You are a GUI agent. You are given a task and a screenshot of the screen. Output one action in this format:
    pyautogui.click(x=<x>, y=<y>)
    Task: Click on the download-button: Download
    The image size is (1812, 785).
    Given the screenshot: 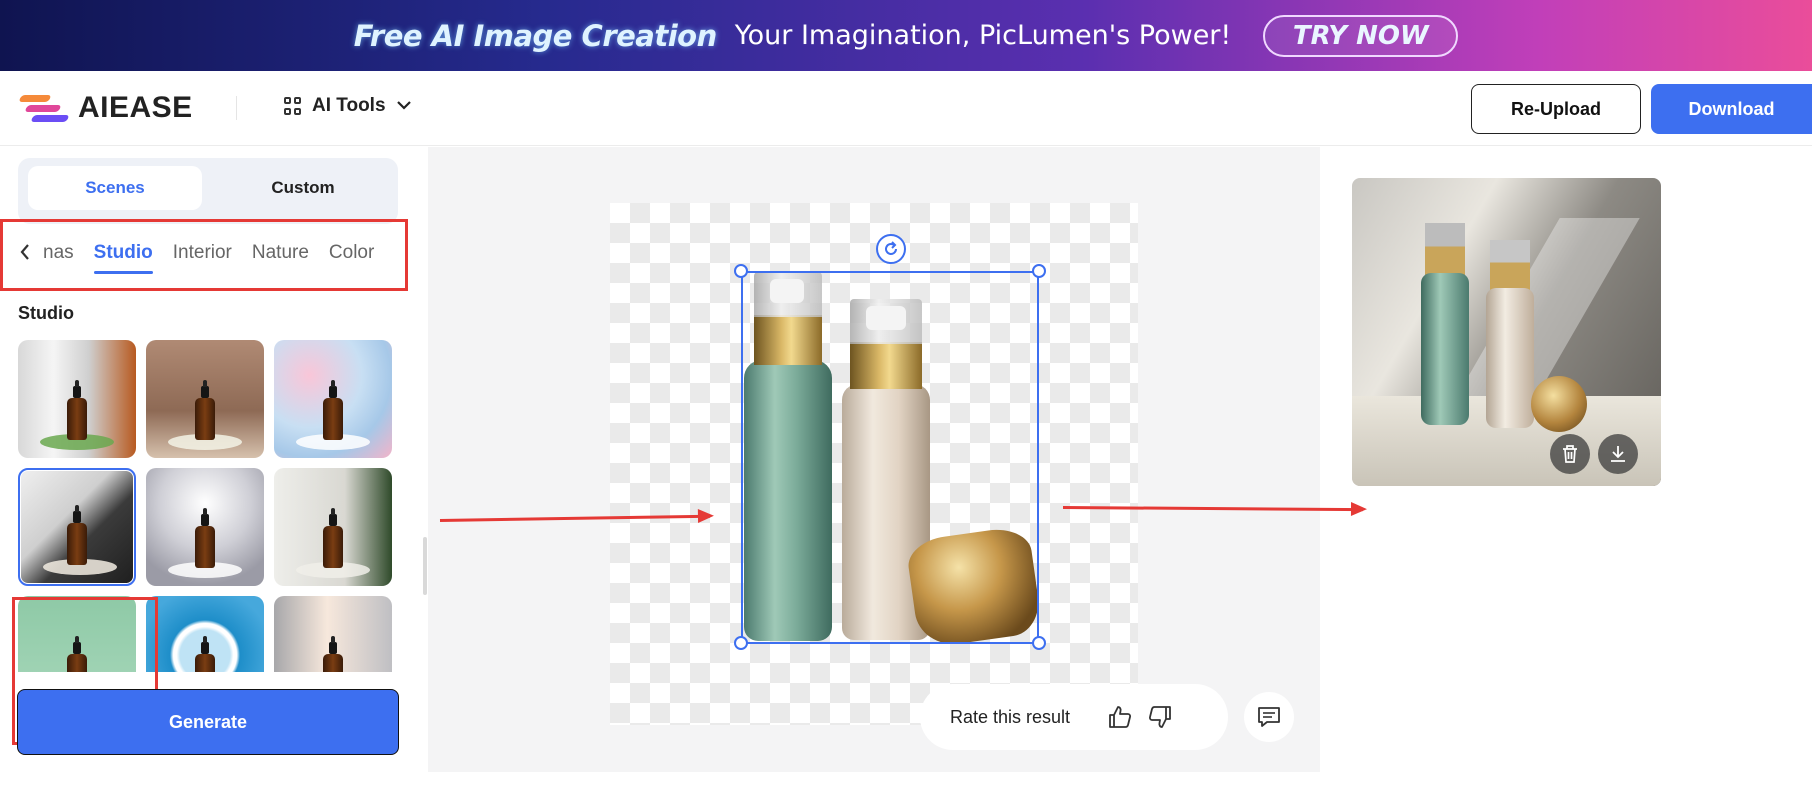 What is the action you would take?
    pyautogui.click(x=1731, y=109)
    